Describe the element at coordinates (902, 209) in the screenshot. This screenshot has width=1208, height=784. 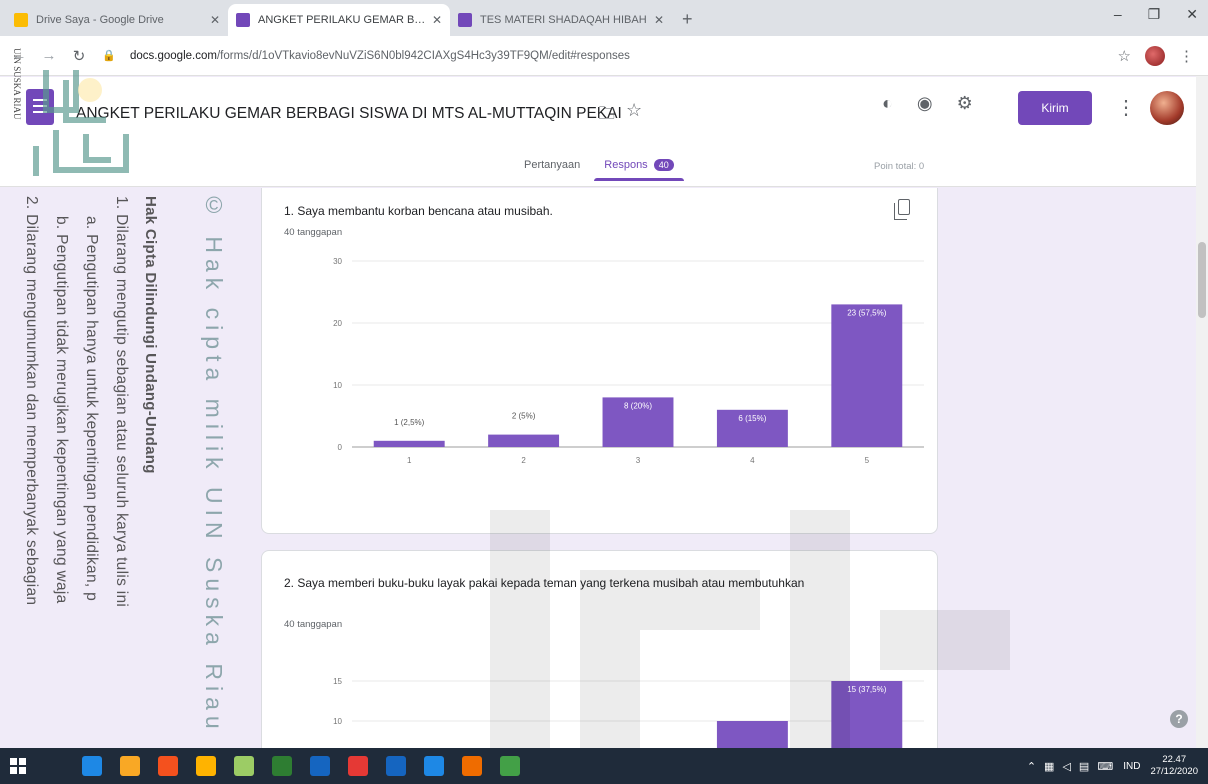
I see `copy-chart-icon` at that location.